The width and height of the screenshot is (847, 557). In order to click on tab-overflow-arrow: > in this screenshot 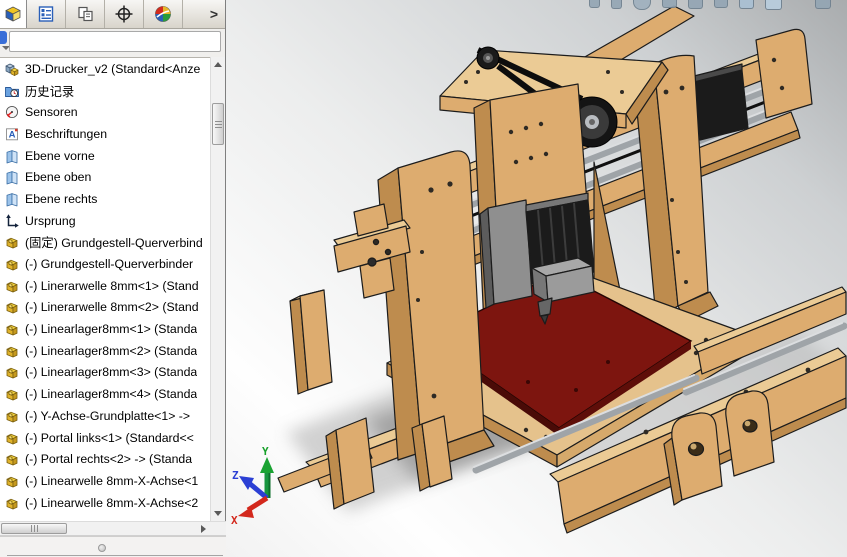, I will do `click(214, 14)`.